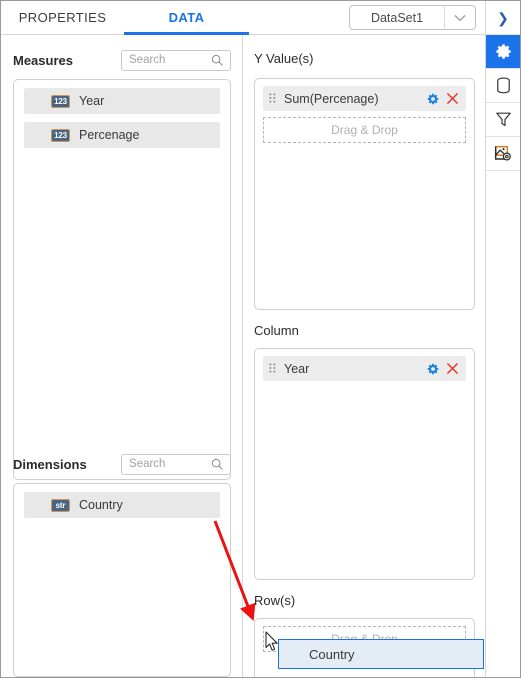  I want to click on dimensions-title: Dimensions, so click(50, 464).